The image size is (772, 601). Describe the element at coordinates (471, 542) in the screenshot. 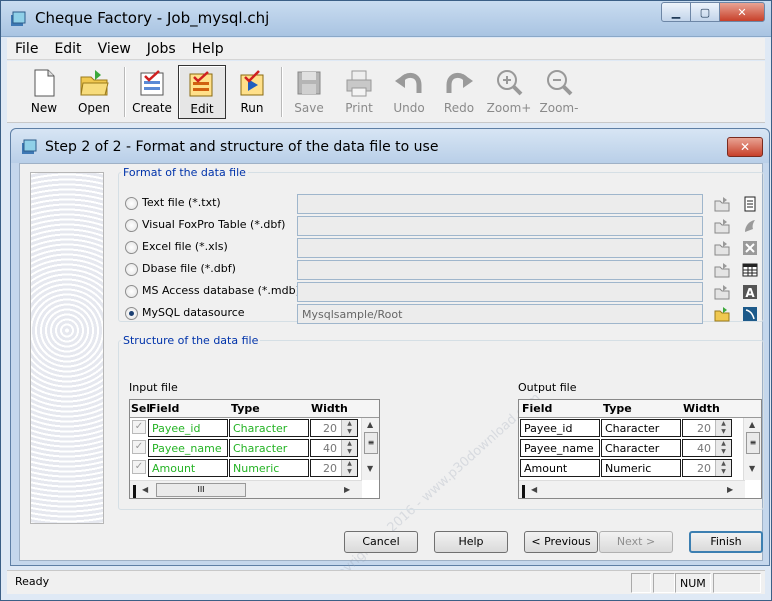

I see `help-button: Help` at that location.